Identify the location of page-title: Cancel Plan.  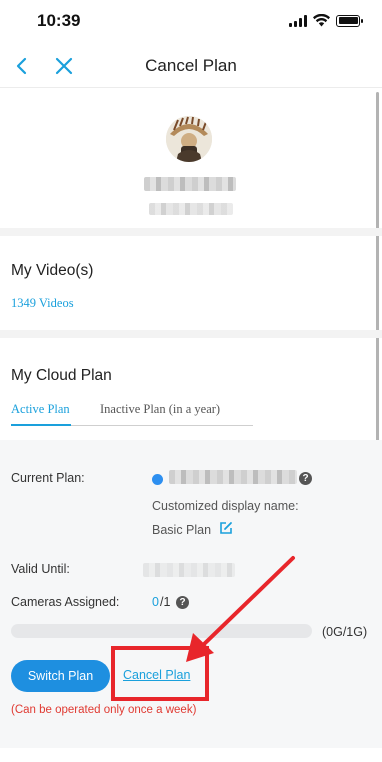
(191, 65).